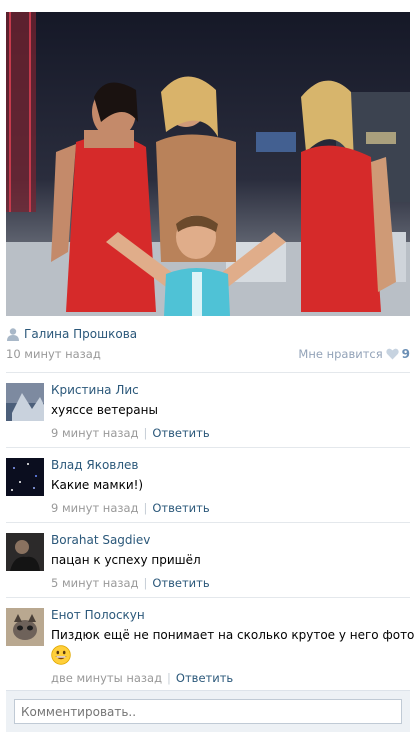 The image size is (418, 739). What do you see at coordinates (392, 354) in the screenshot?
I see `heart-icon` at bounding box center [392, 354].